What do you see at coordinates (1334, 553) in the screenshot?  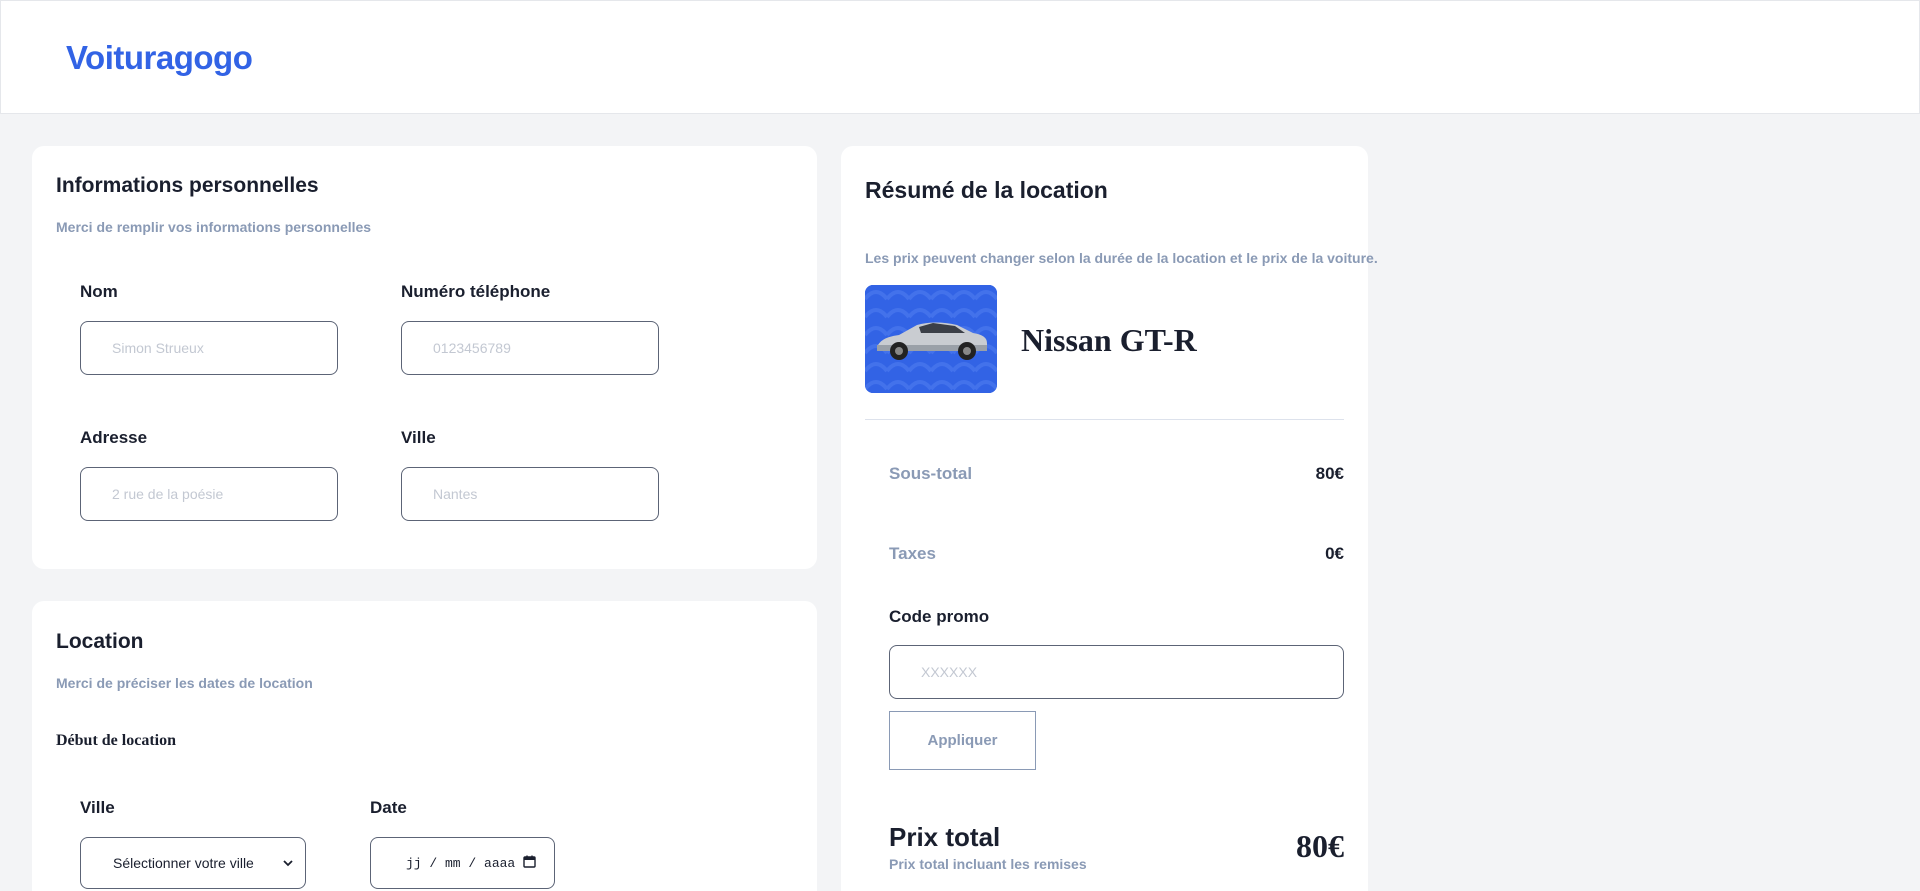 I see `taxes-value: 0€` at bounding box center [1334, 553].